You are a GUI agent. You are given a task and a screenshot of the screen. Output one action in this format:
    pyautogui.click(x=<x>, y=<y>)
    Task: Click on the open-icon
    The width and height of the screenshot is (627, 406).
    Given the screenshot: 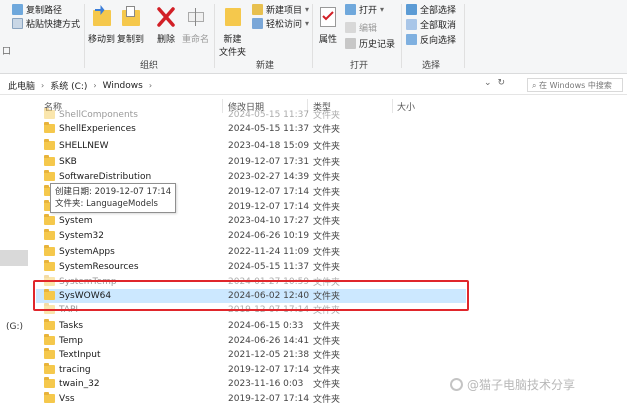 What is the action you would take?
    pyautogui.click(x=350, y=9)
    